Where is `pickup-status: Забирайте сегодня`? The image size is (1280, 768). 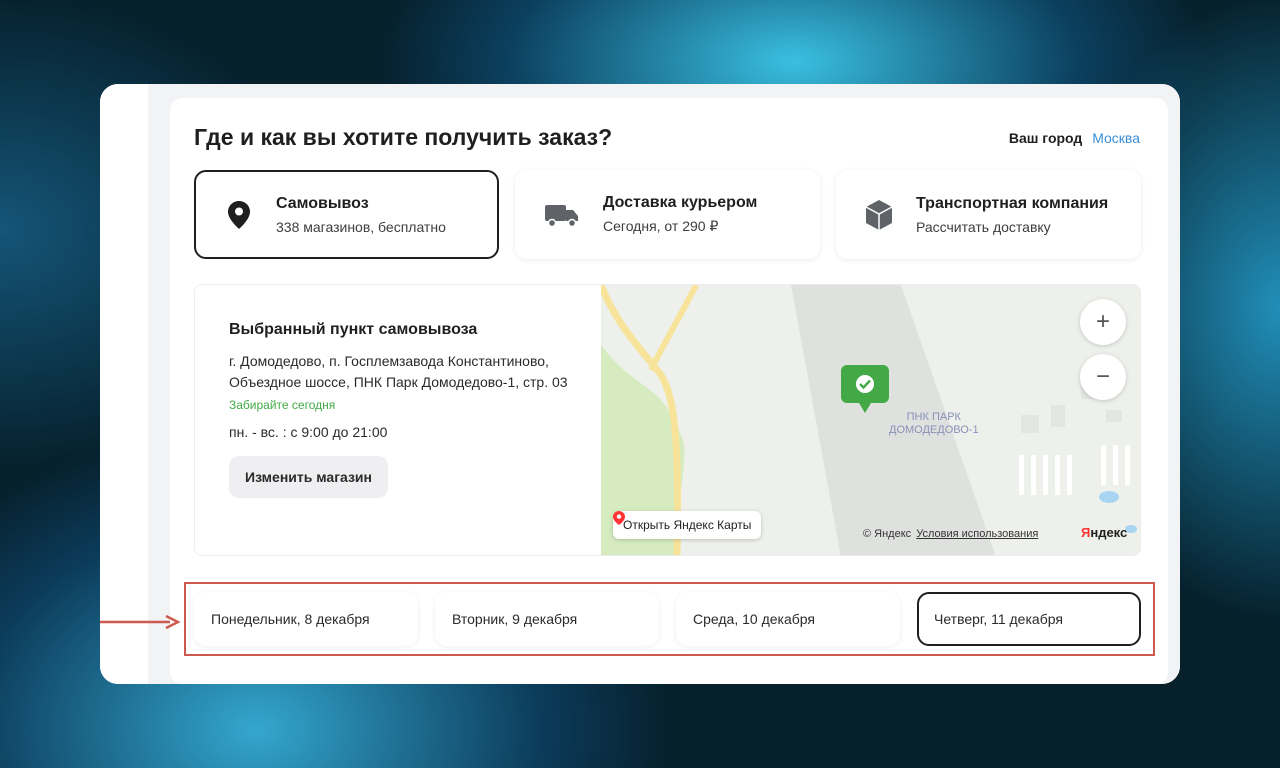 pickup-status: Забирайте сегодня is located at coordinates (282, 405).